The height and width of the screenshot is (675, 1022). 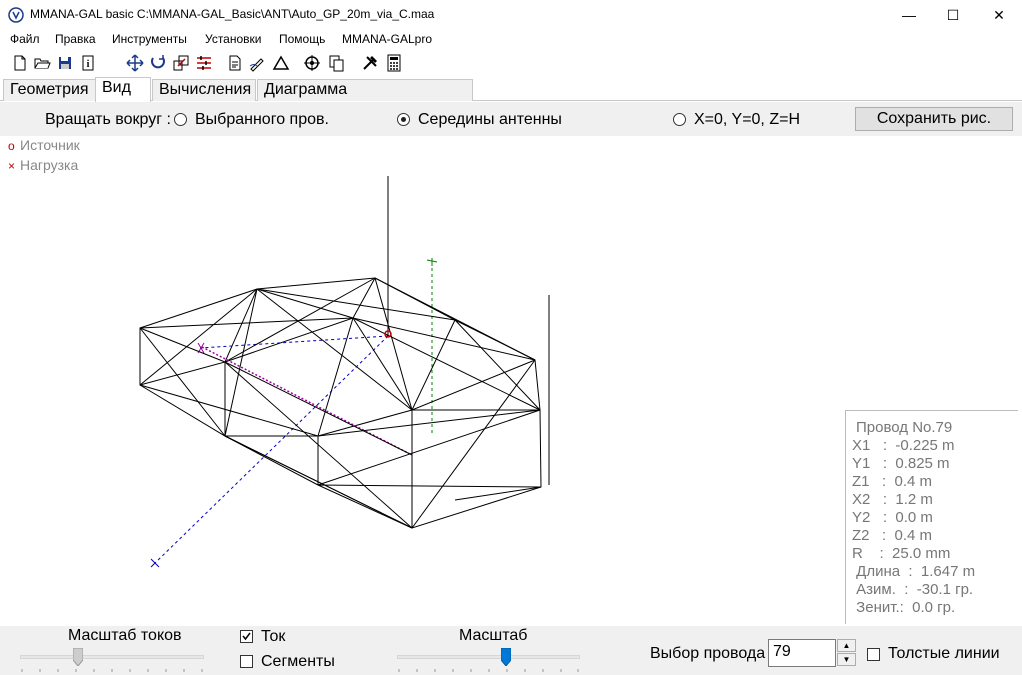 I want to click on wire-info-zenith: Зенит.: 0.0 гр., so click(x=904, y=607).